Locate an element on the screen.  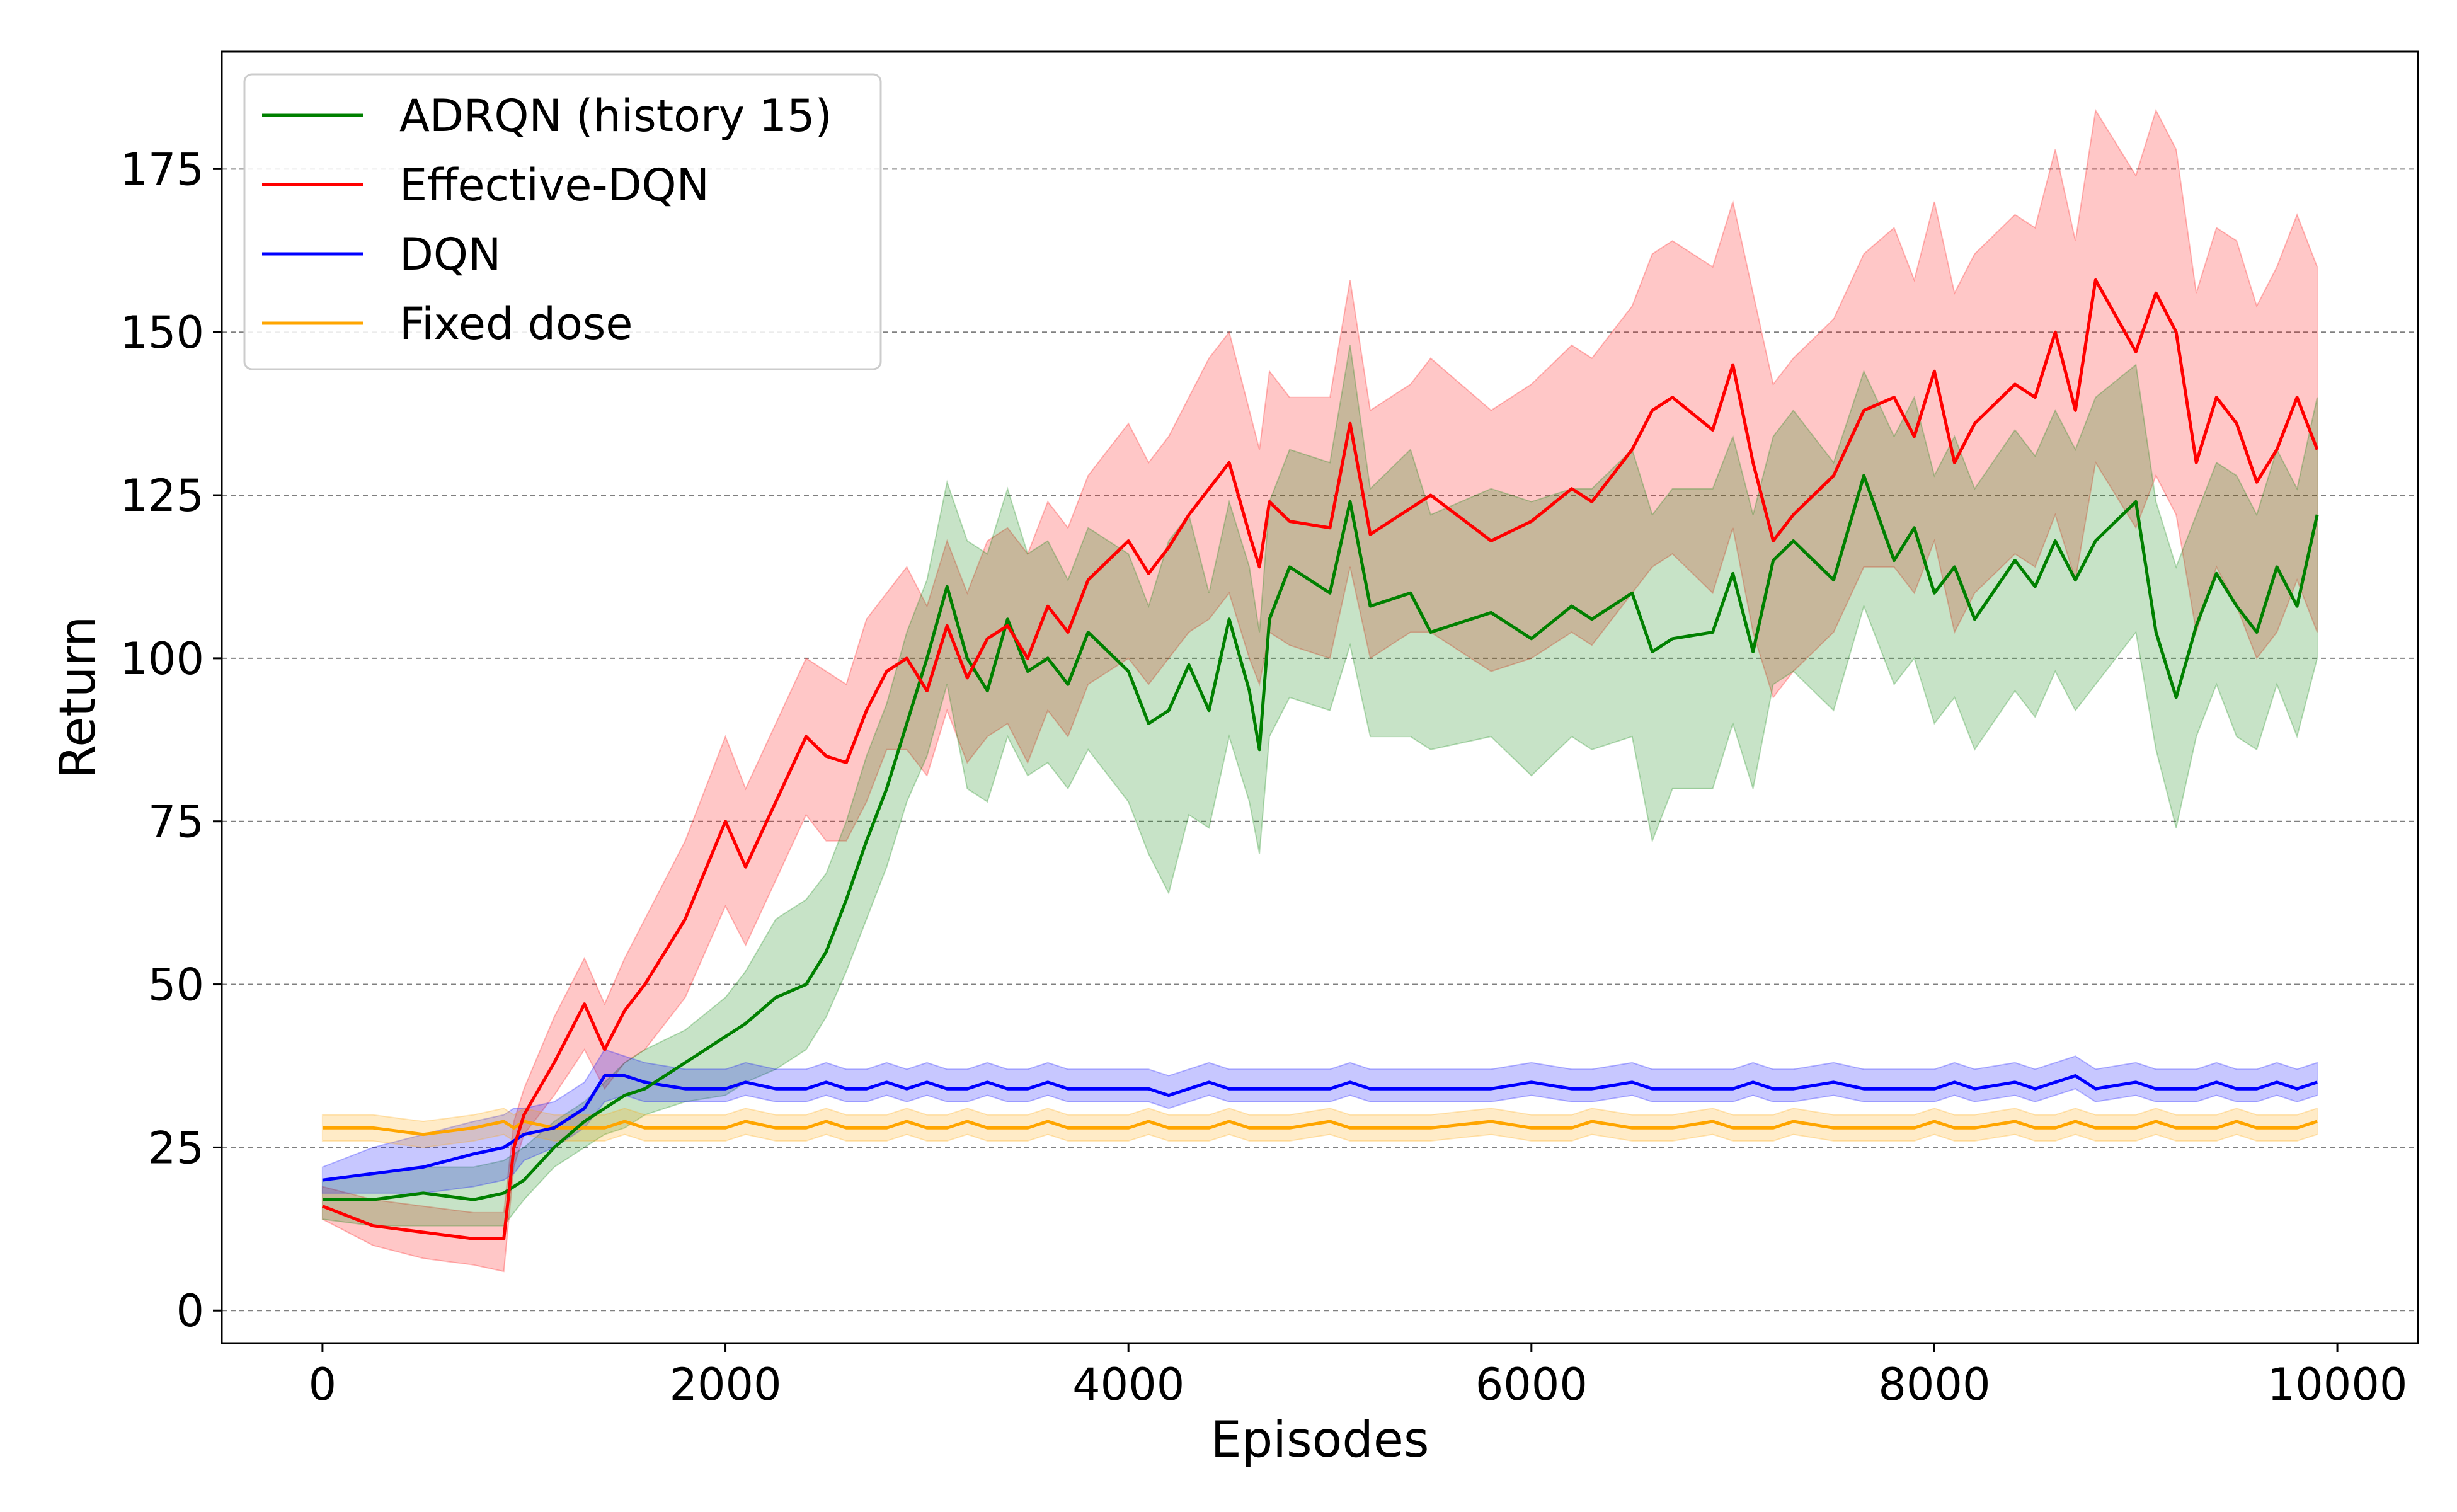
x-tick-label: 0 is located at coordinates (323, 1385).